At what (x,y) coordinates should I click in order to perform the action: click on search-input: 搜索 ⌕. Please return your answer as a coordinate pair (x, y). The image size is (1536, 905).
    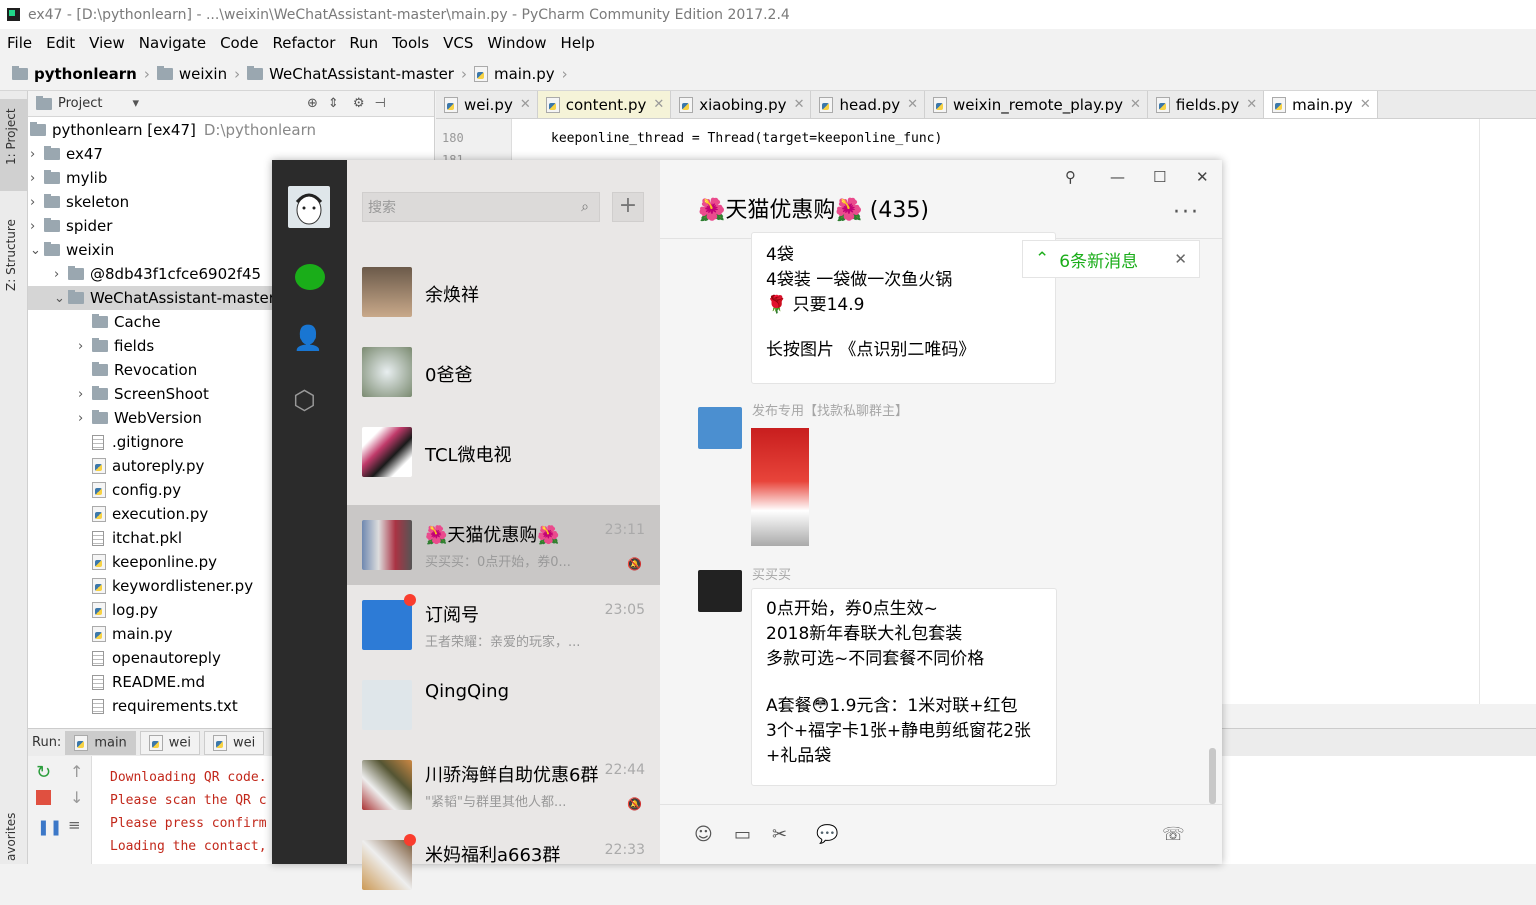
    Looking at the image, I should click on (481, 207).